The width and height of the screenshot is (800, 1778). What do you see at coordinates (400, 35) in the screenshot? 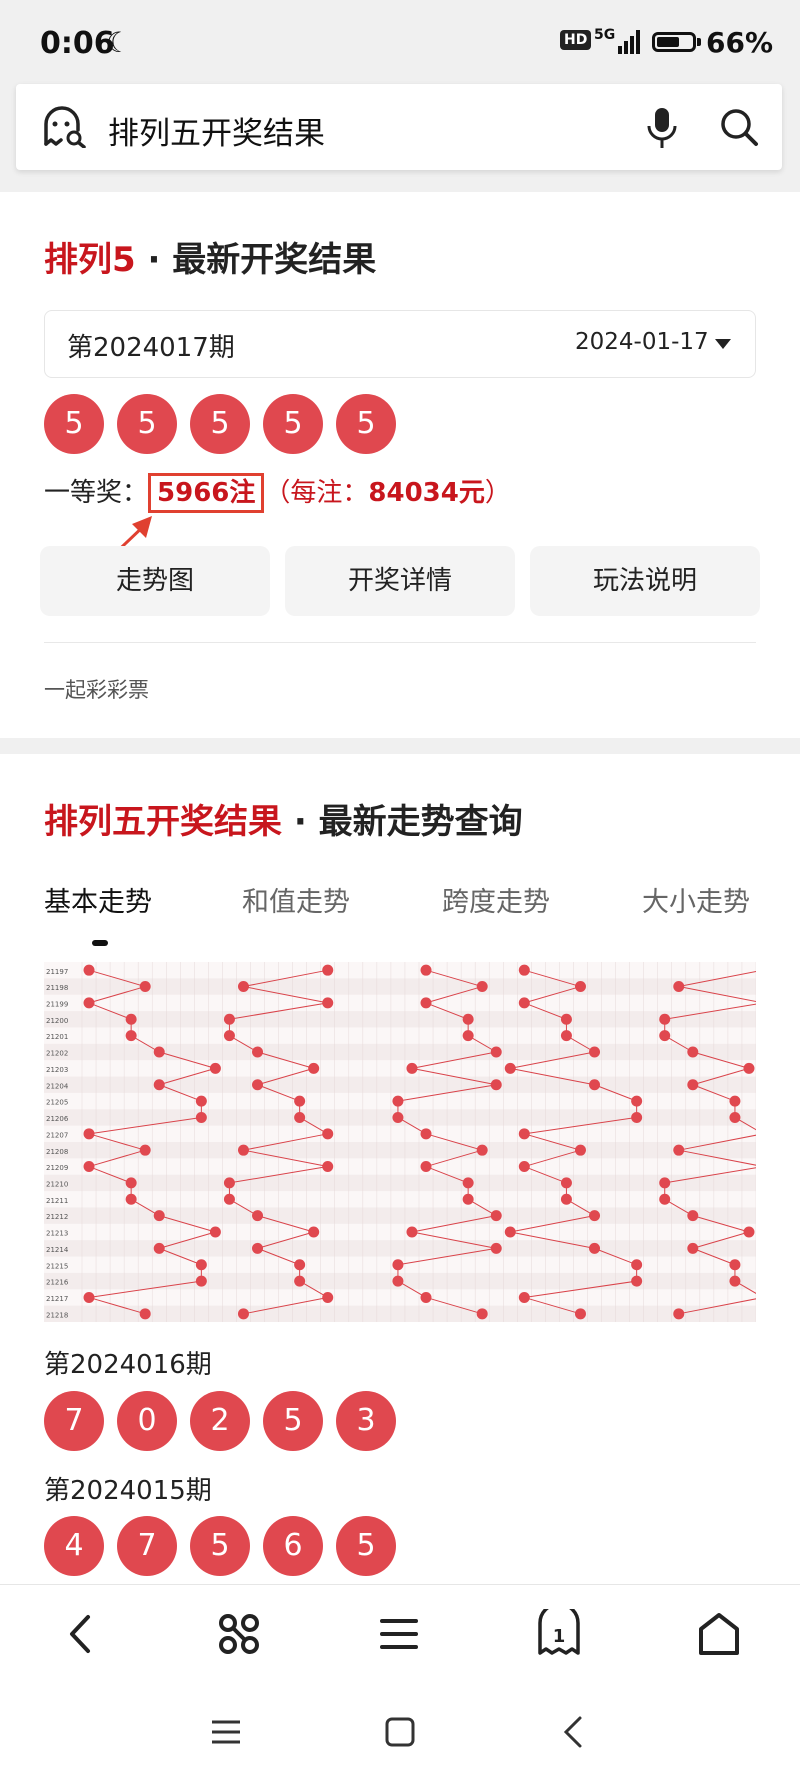
I see `status-bar: 0:06 ☾ HD 5G 66%` at bounding box center [400, 35].